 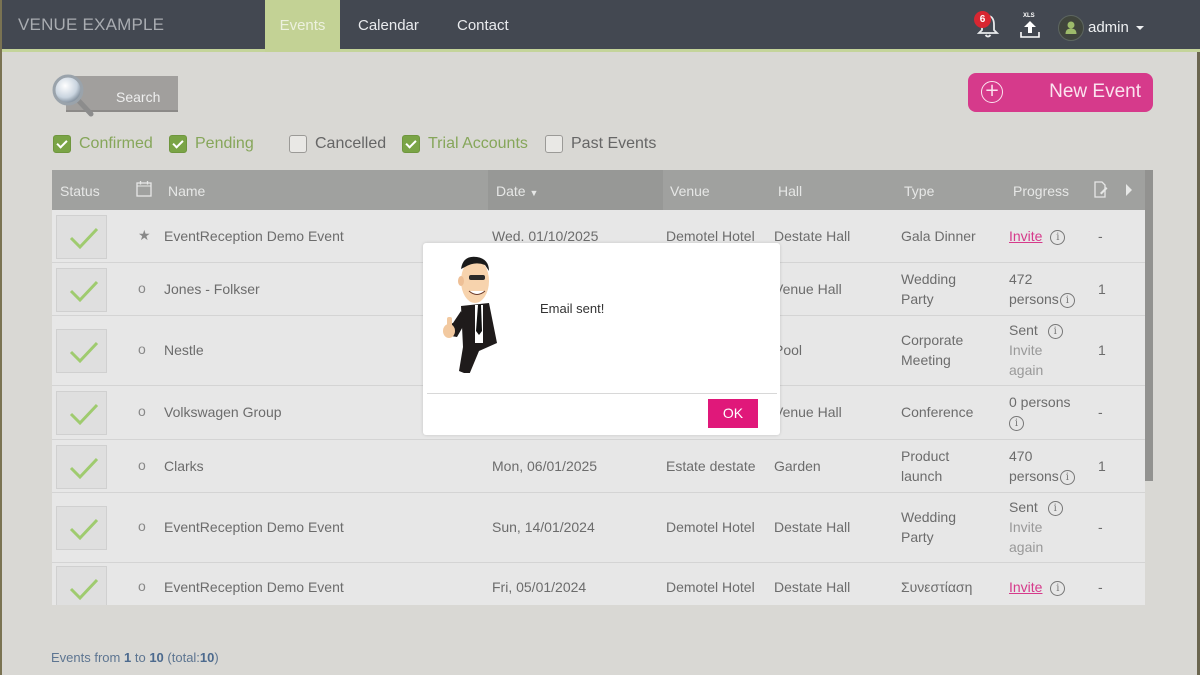 What do you see at coordinates (144, 235) in the screenshot?
I see `star-icon: ★` at bounding box center [144, 235].